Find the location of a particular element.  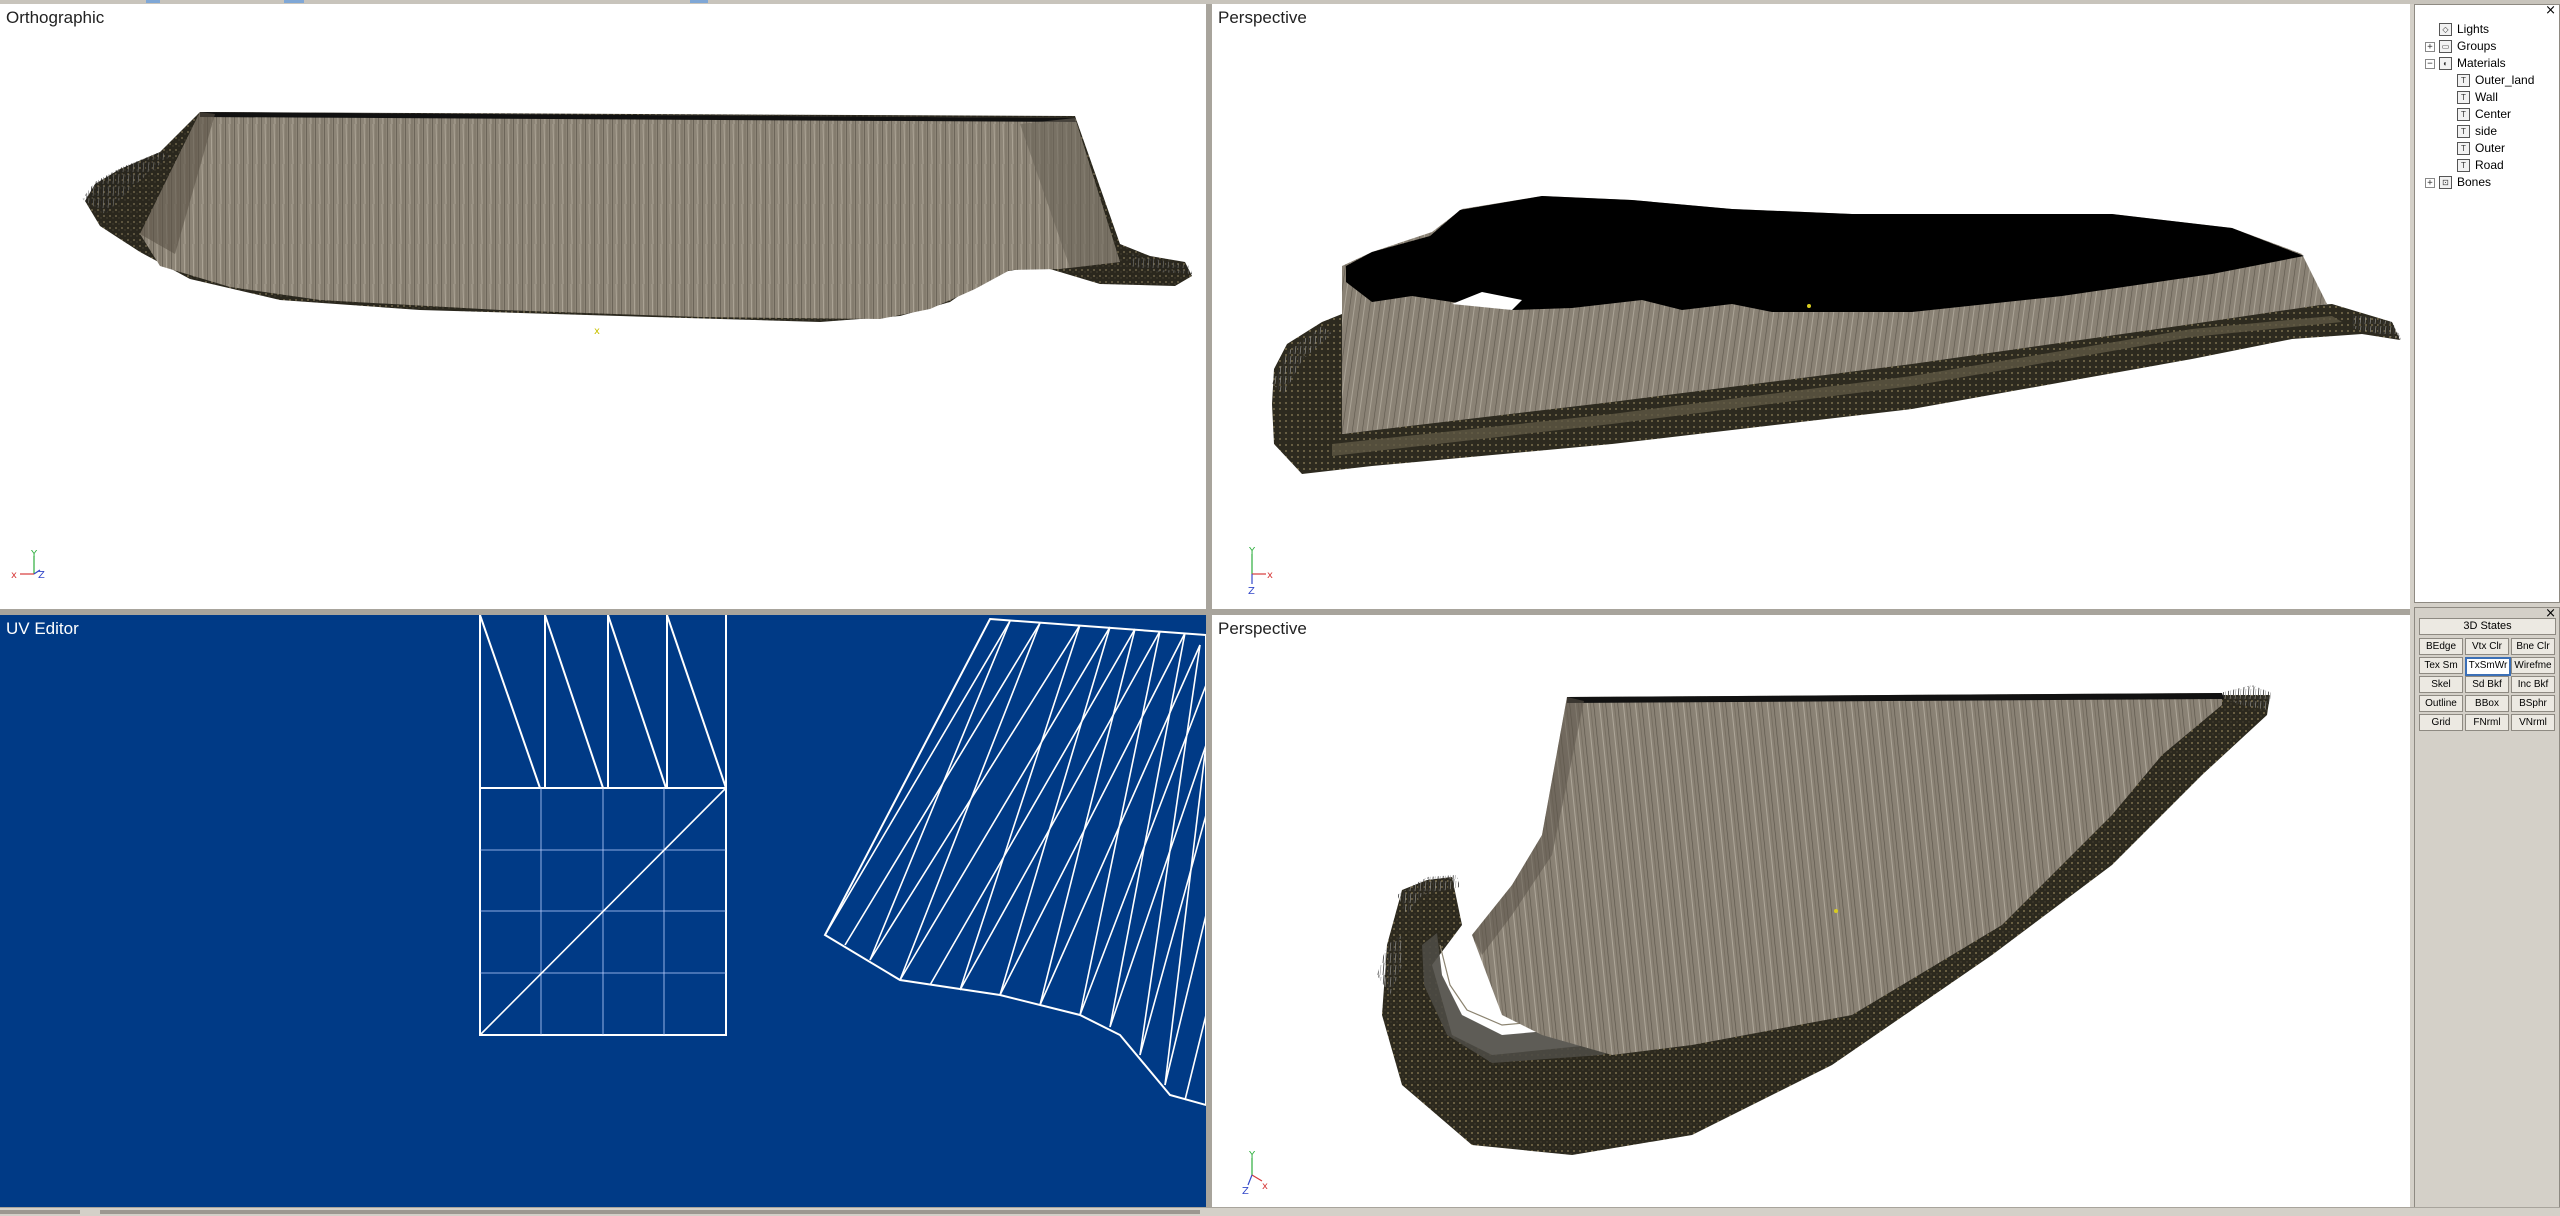

tree-item-label: Lights is located at coordinates (2473, 29).